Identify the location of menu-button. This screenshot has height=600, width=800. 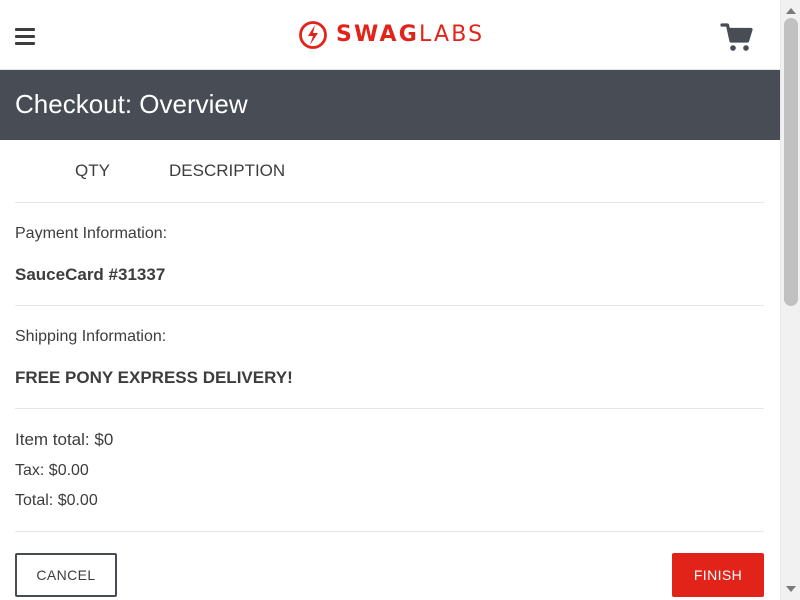
(25, 37).